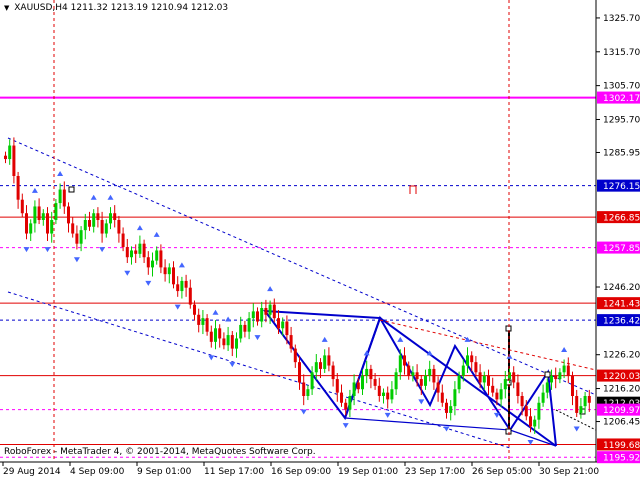 The image size is (640, 480). I want to click on low-price: 1210.94, so click(169, 8).